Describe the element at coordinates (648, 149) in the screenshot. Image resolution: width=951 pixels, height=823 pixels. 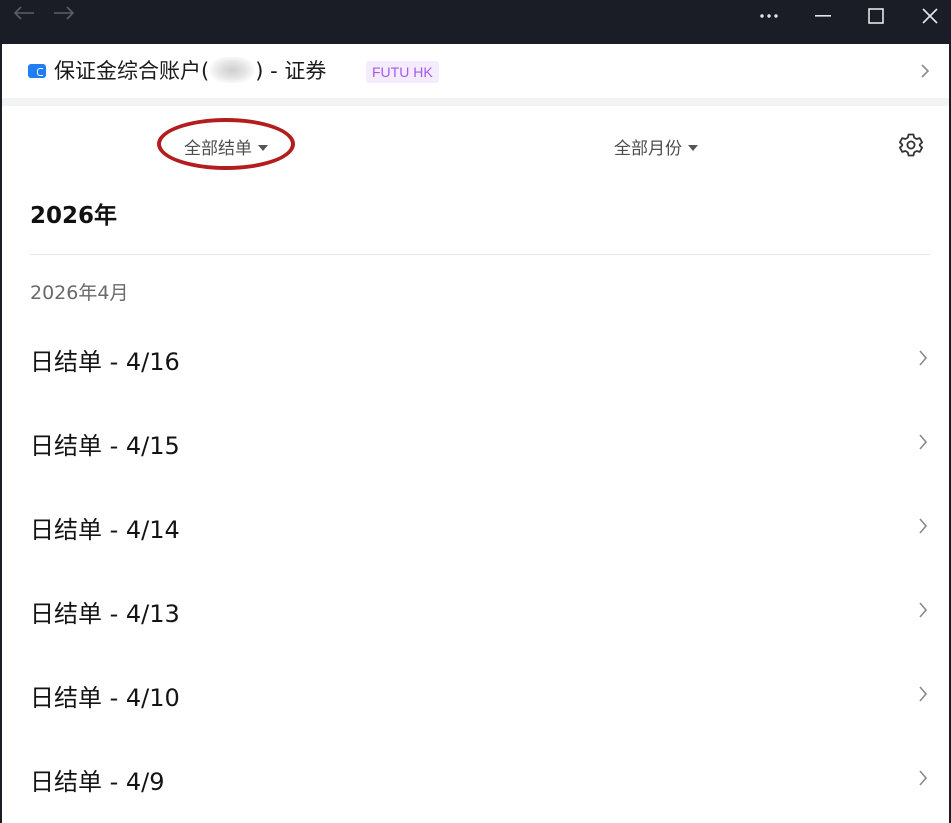
I see `month-filter-label: 全部月份` at that location.